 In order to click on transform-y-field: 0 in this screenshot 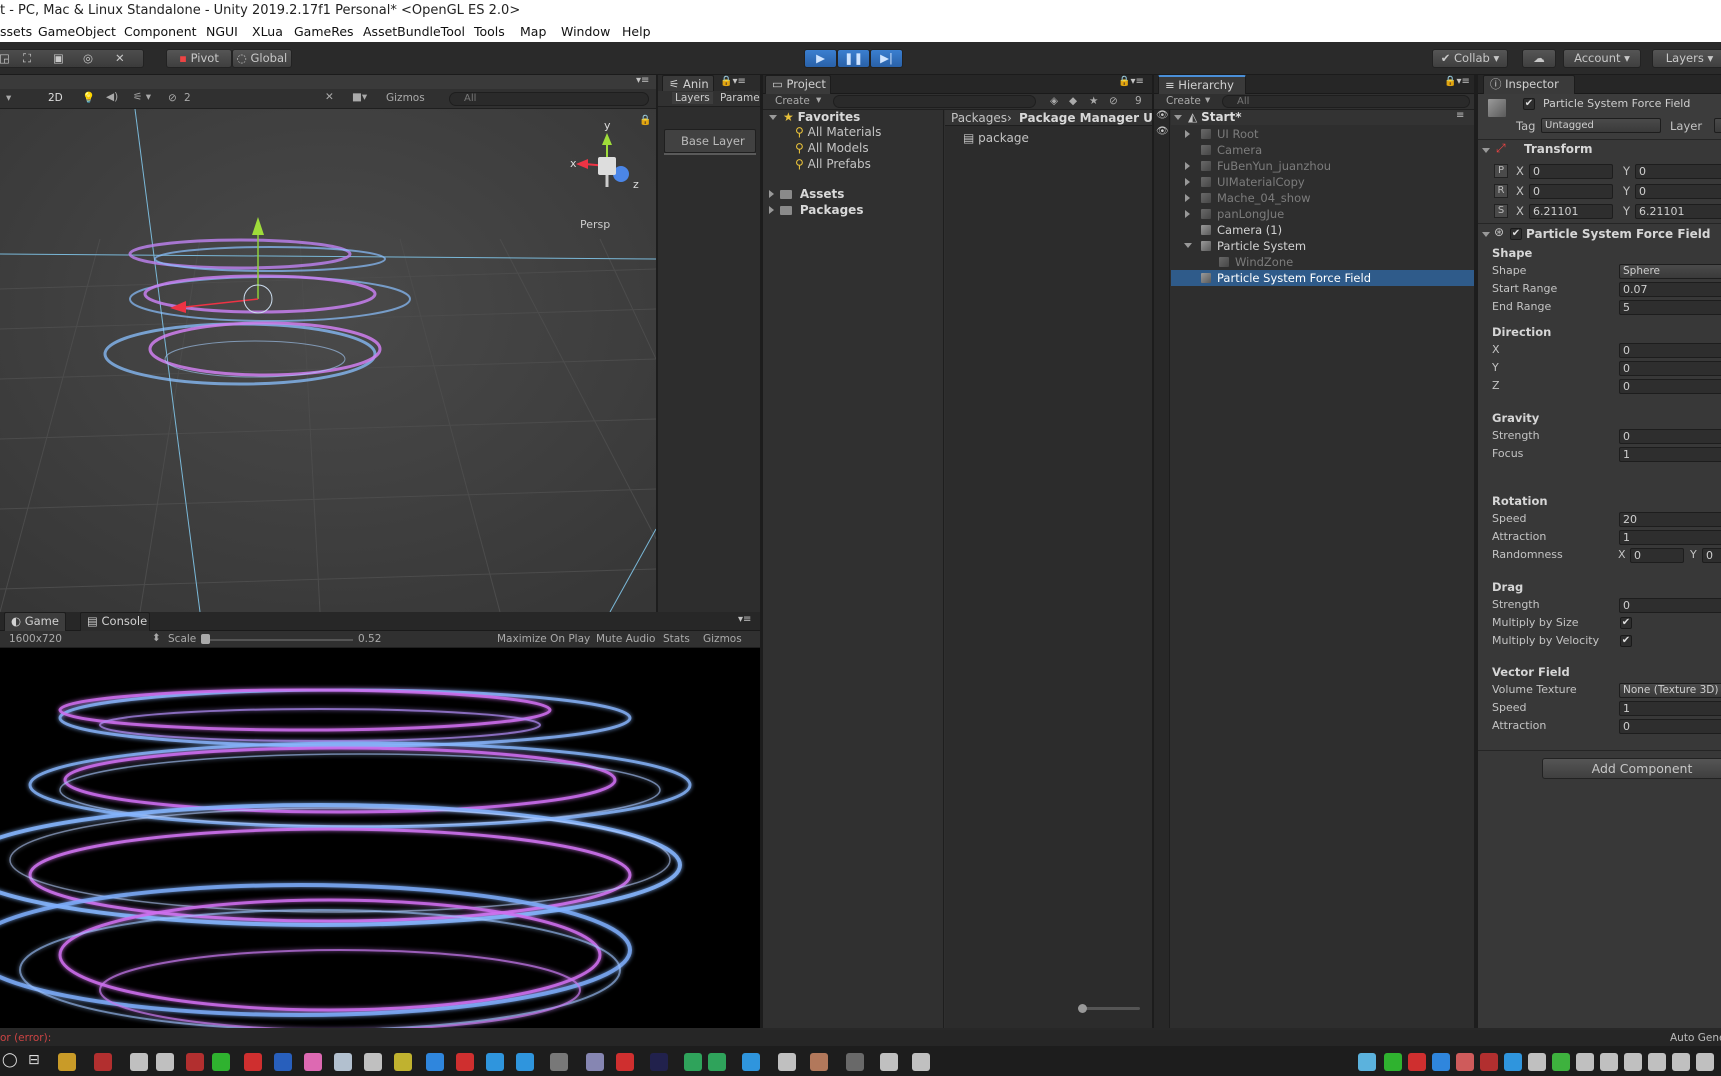, I will do `click(1678, 171)`.